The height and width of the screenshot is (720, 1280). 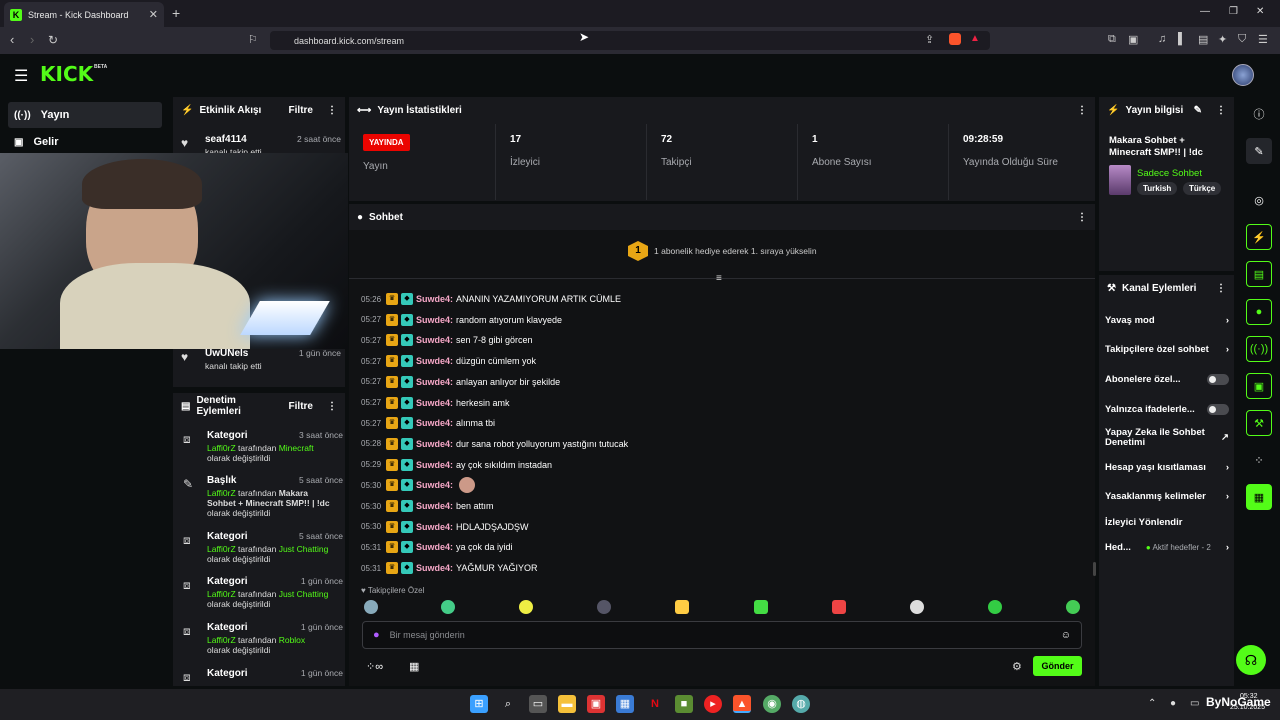 I want to click on tag: Türkçe, so click(x=1202, y=188).